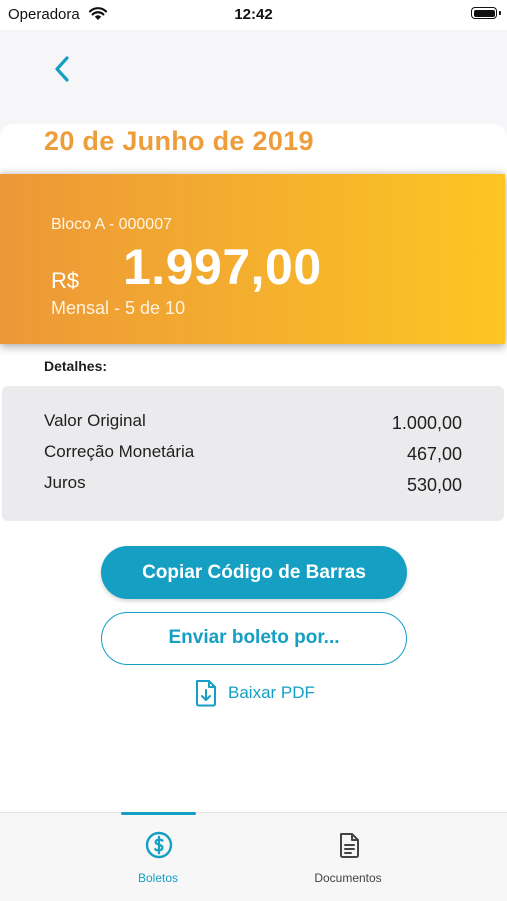 The width and height of the screenshot is (507, 901). Describe the element at coordinates (119, 451) in the screenshot. I see `detail-label: Correção Monetária` at that location.